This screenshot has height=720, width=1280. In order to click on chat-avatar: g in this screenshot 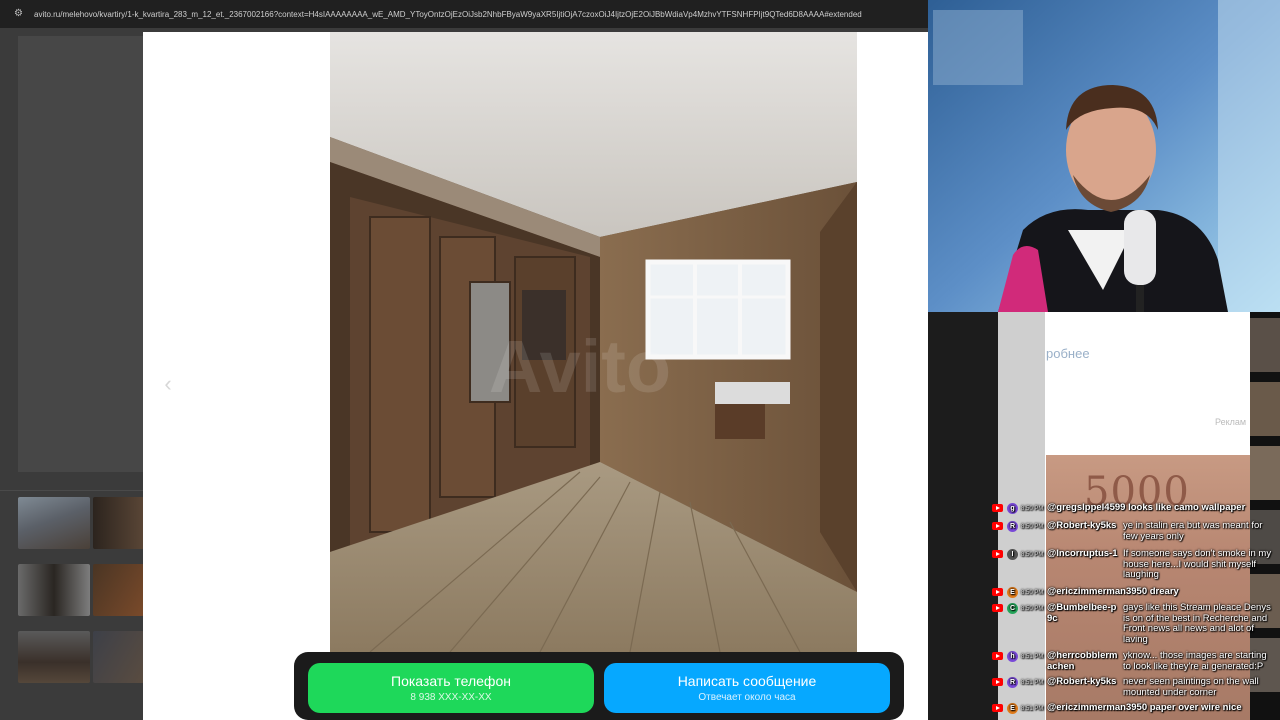, I will do `click(1012, 508)`.